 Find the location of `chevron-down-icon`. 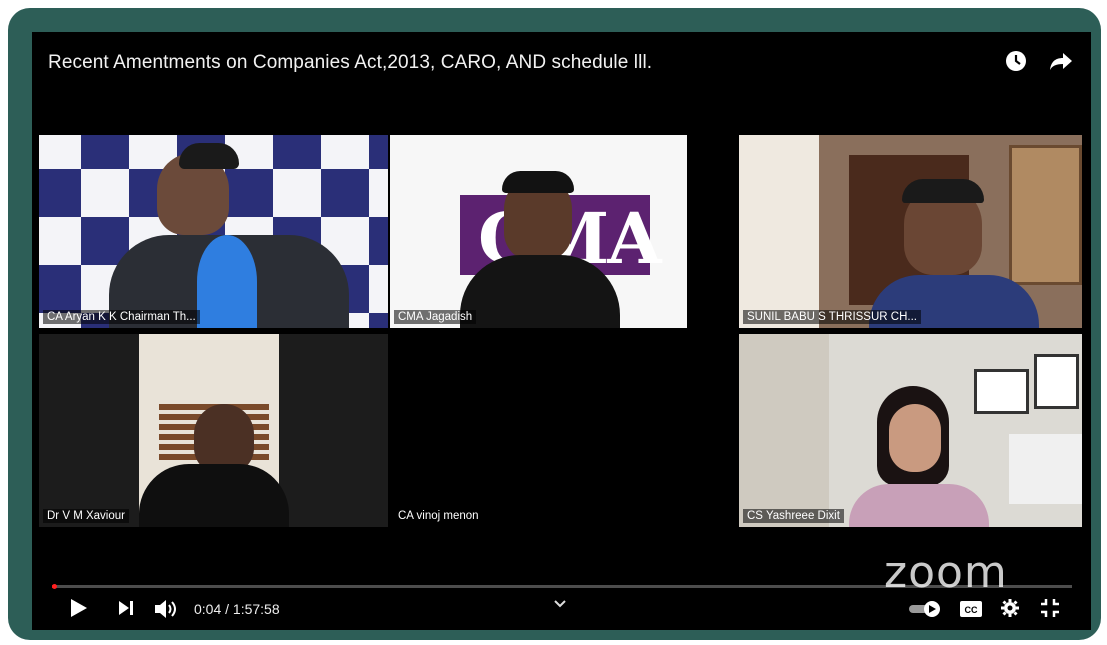

chevron-down-icon is located at coordinates (560, 604).